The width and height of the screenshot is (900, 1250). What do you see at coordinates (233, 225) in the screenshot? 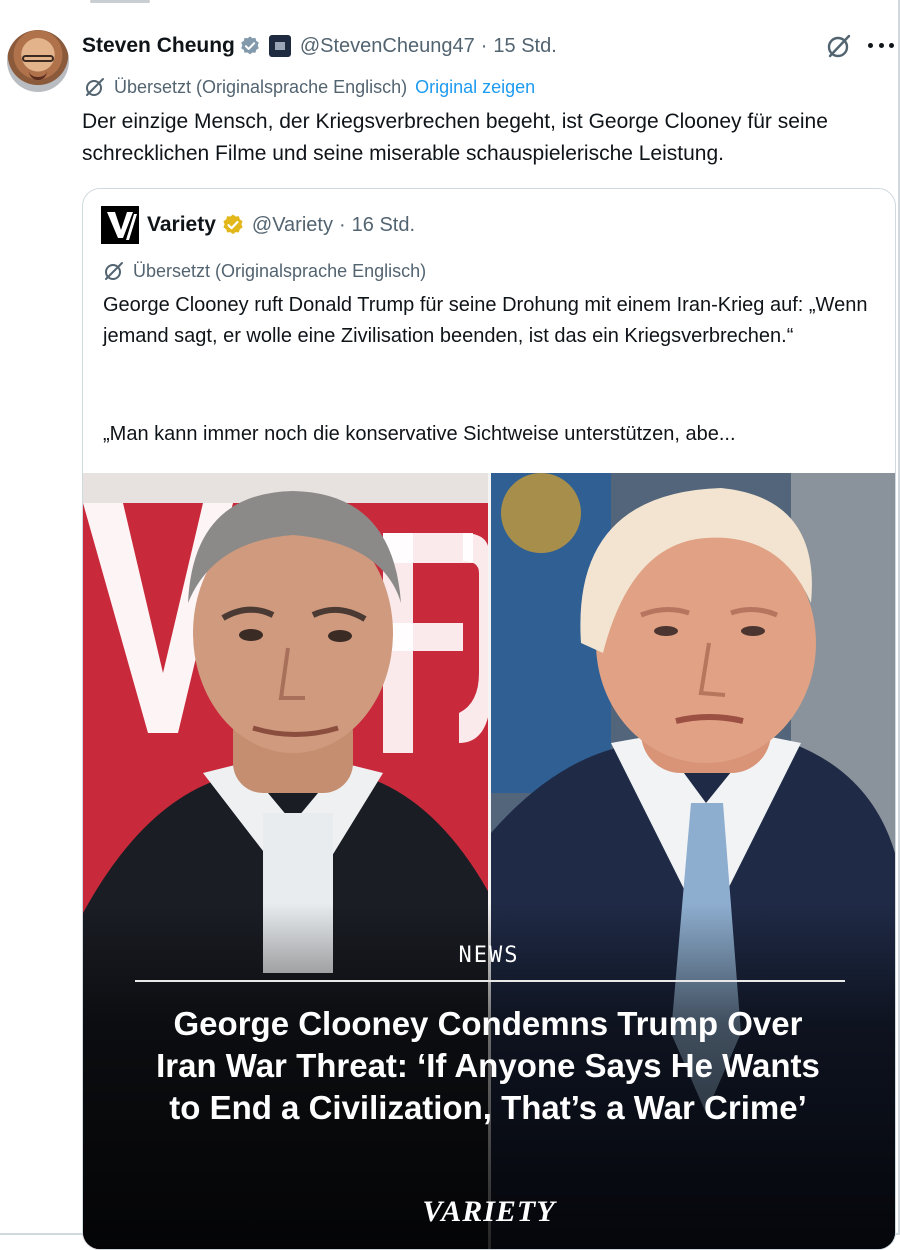
I see `gold-verified-badge-icon` at bounding box center [233, 225].